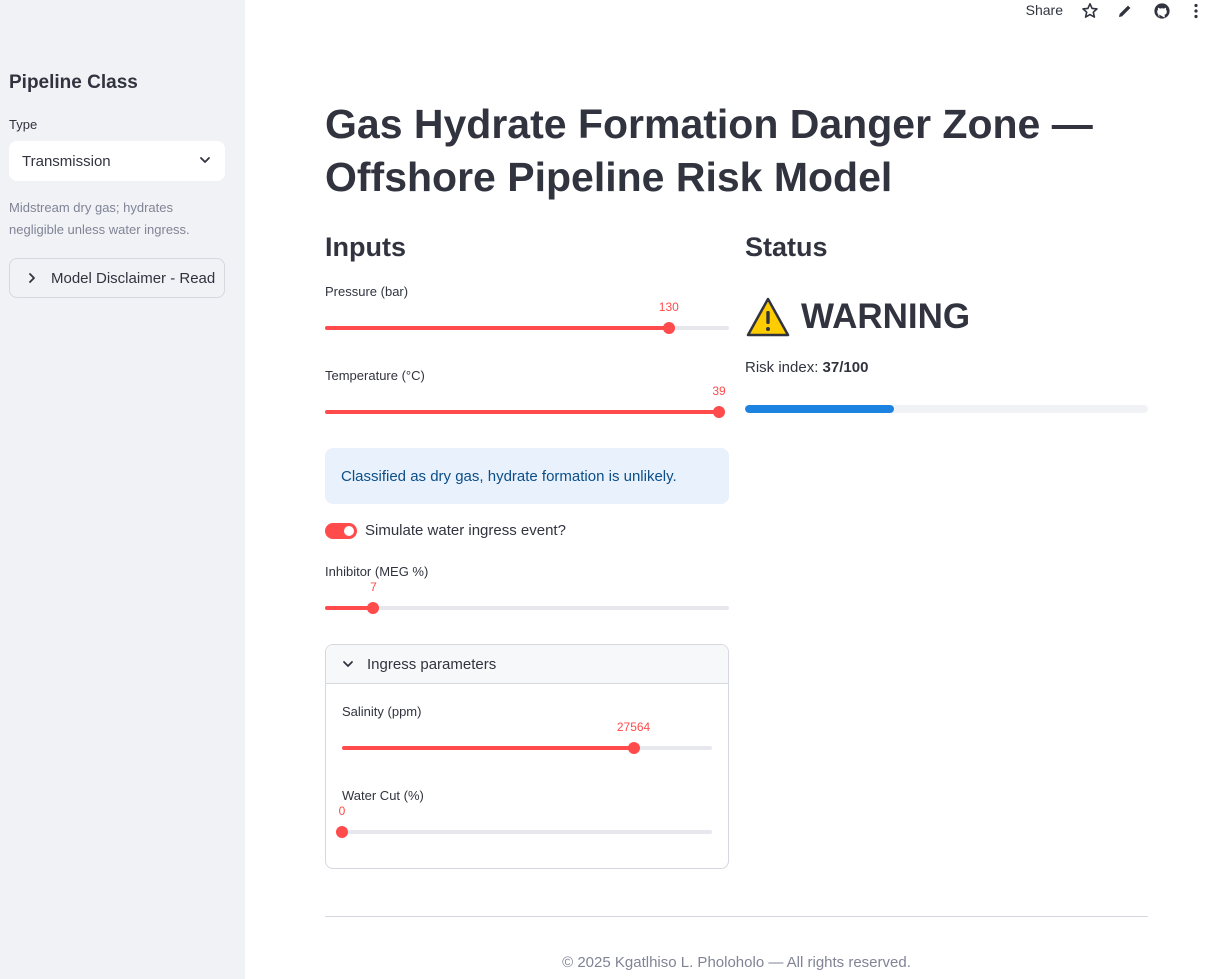 Image resolution: width=1221 pixels, height=979 pixels. I want to click on temperature-slider: 39, so click(525, 403).